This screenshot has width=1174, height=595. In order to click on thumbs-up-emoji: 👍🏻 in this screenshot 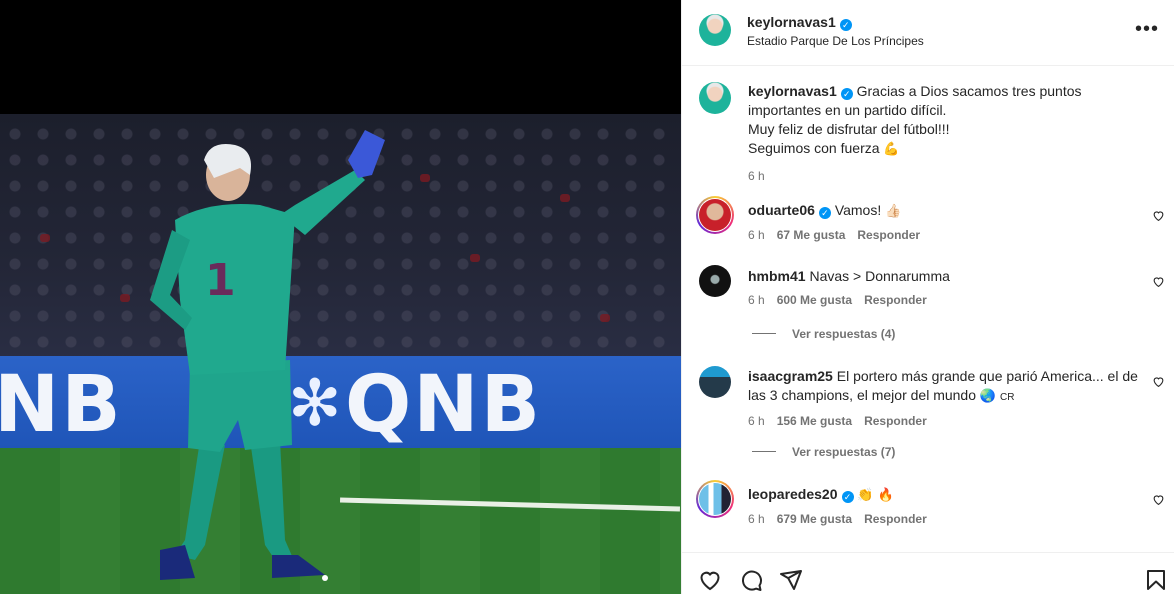, I will do `click(893, 211)`.